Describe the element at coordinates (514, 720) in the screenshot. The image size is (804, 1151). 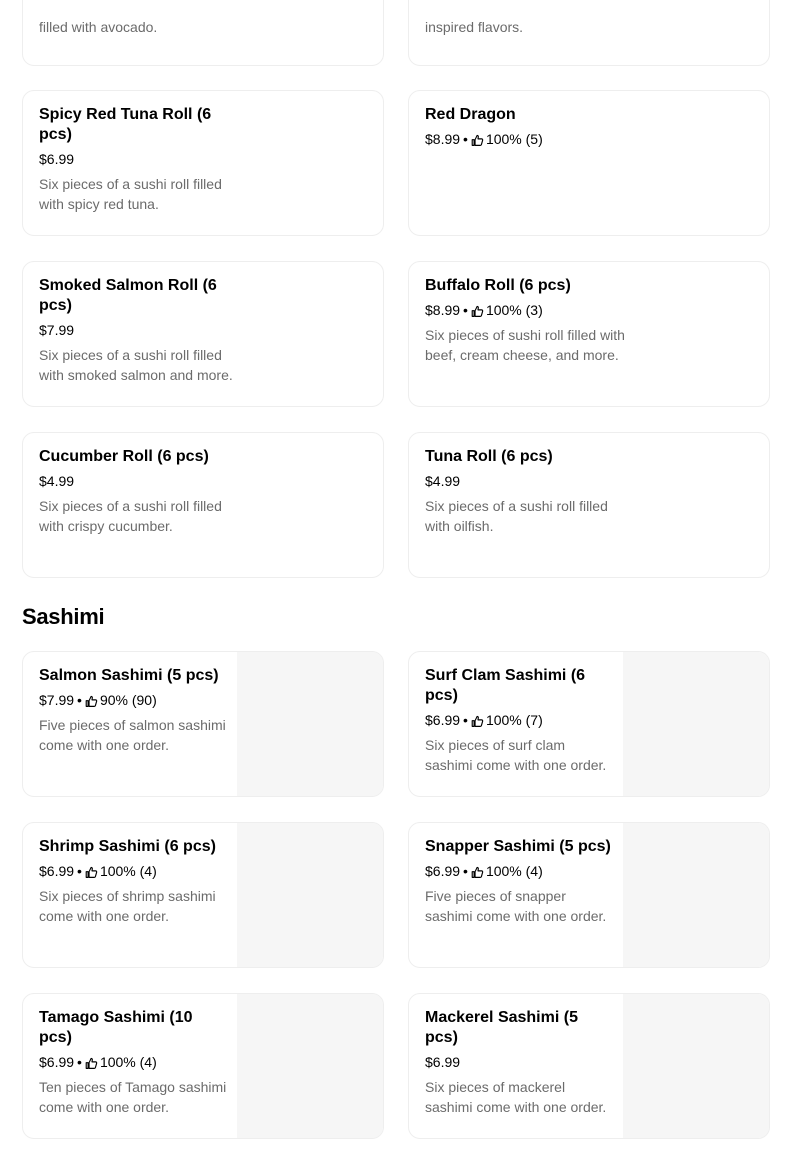
I see `item-rating: 100% (7)` at that location.